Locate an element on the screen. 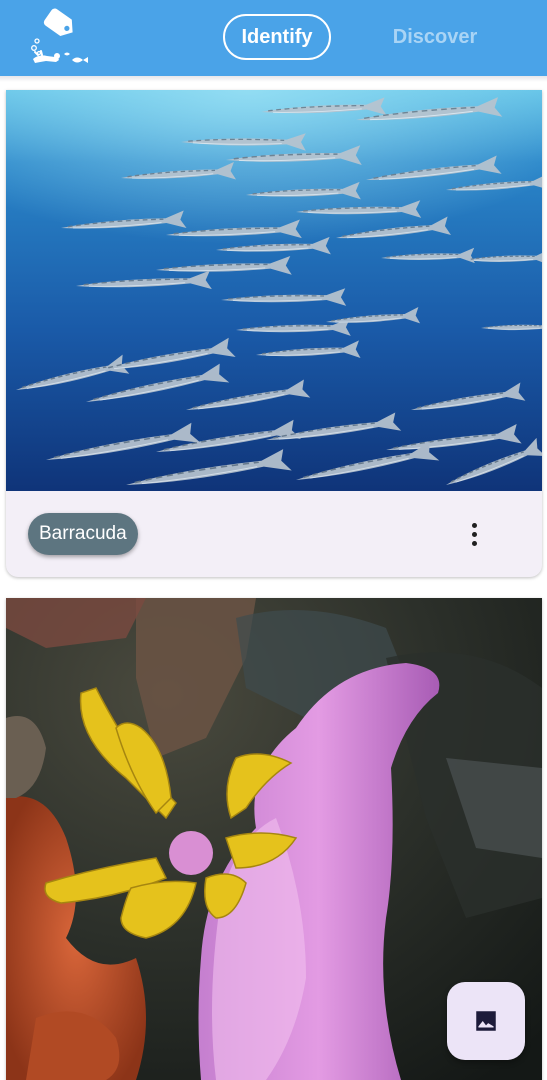 The width and height of the screenshot is (547, 1080). tab-discover: Discover is located at coordinates (435, 37).